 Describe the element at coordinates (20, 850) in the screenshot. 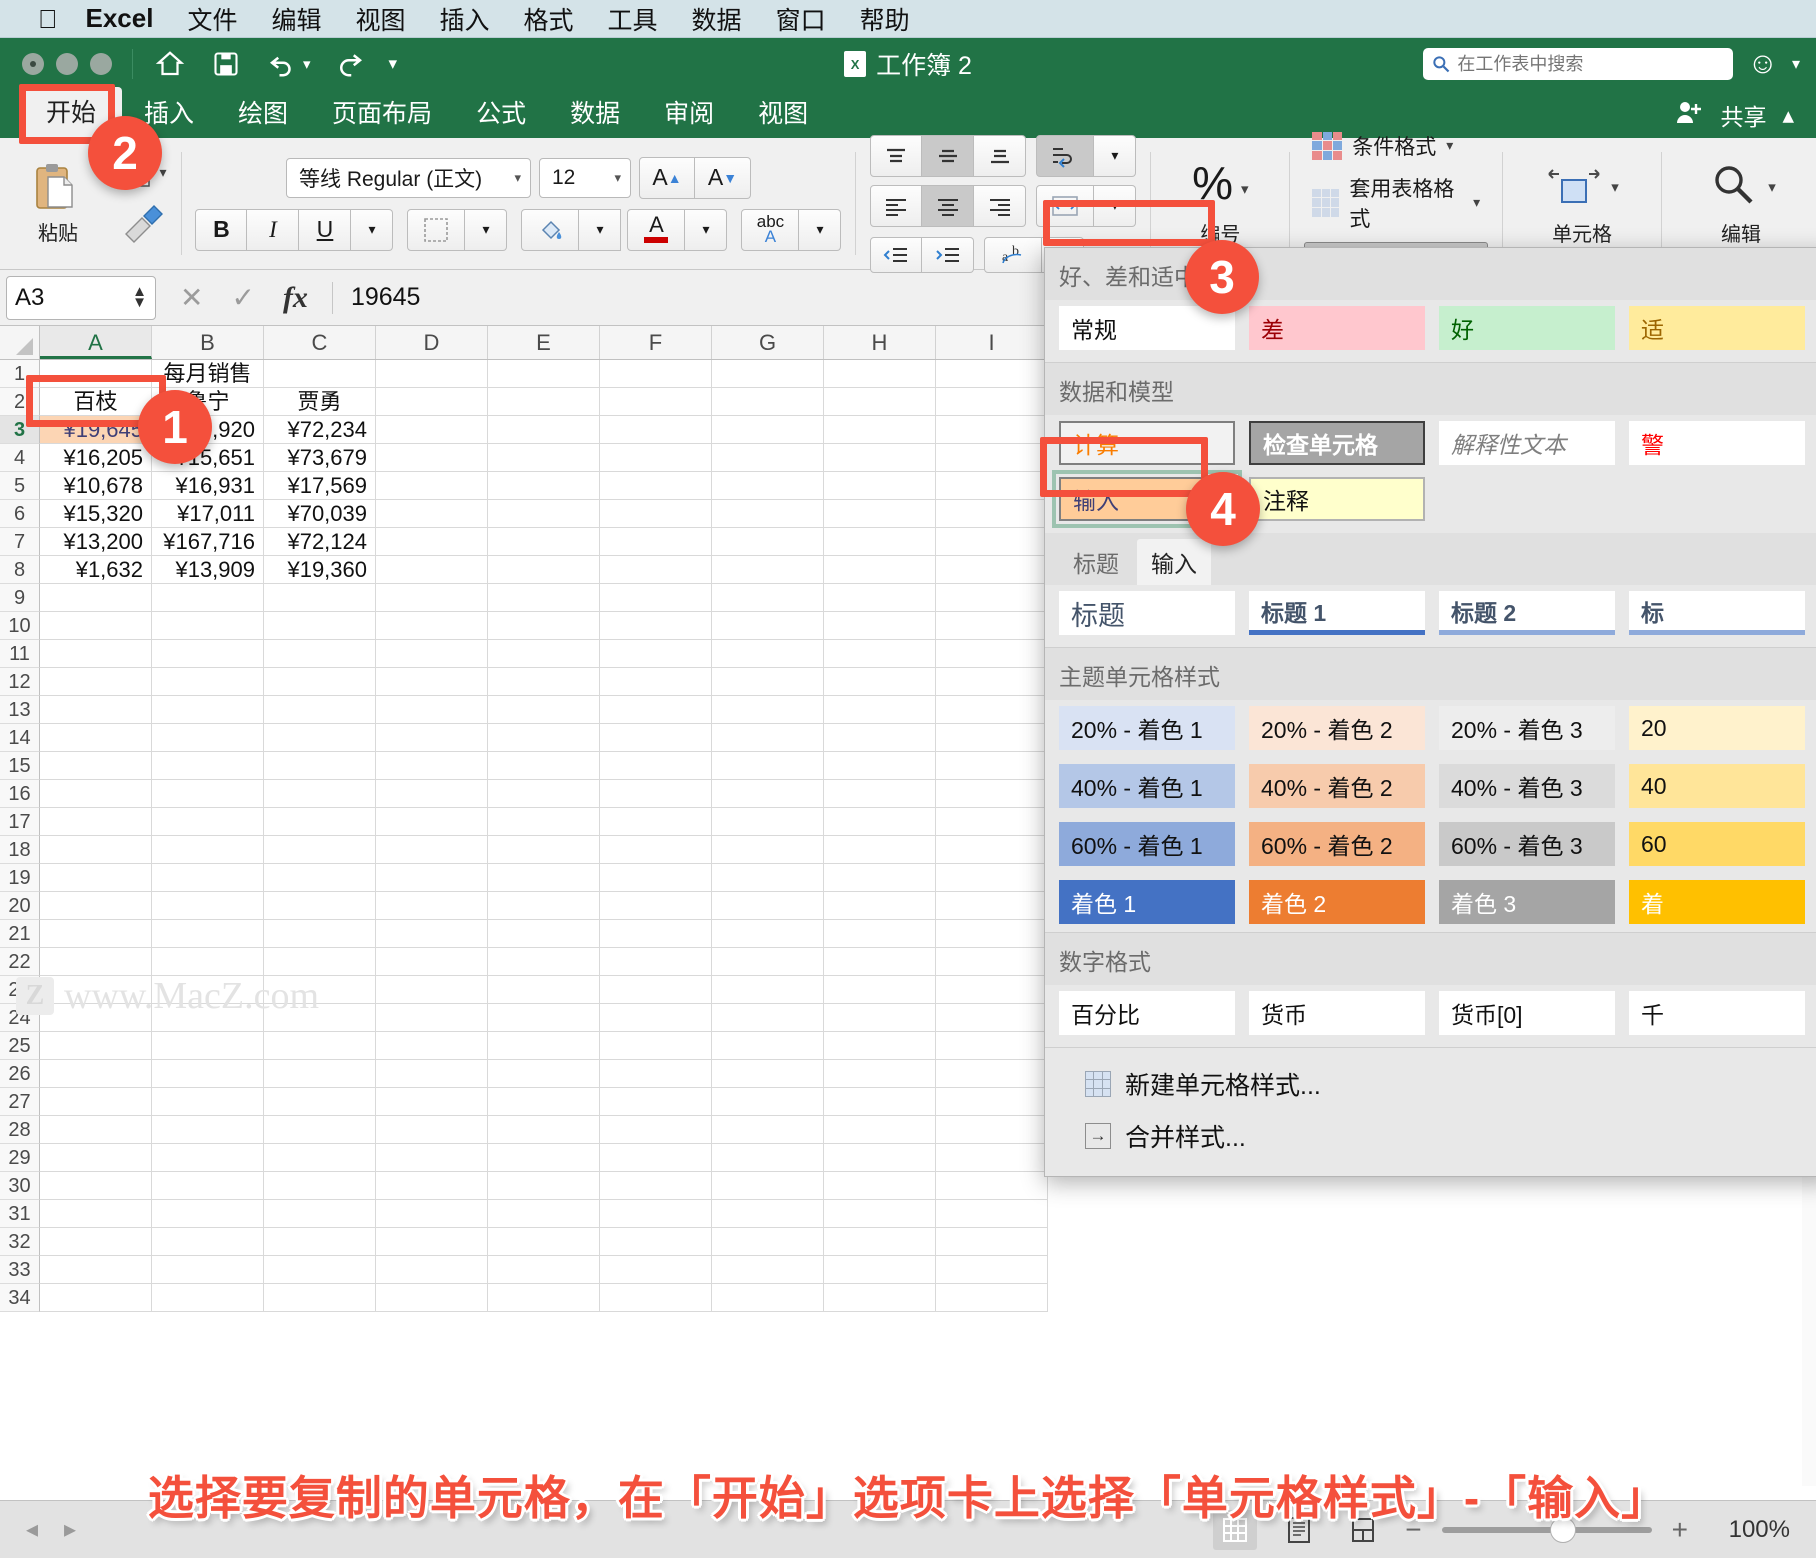

I see `row-header-18: 18` at that location.